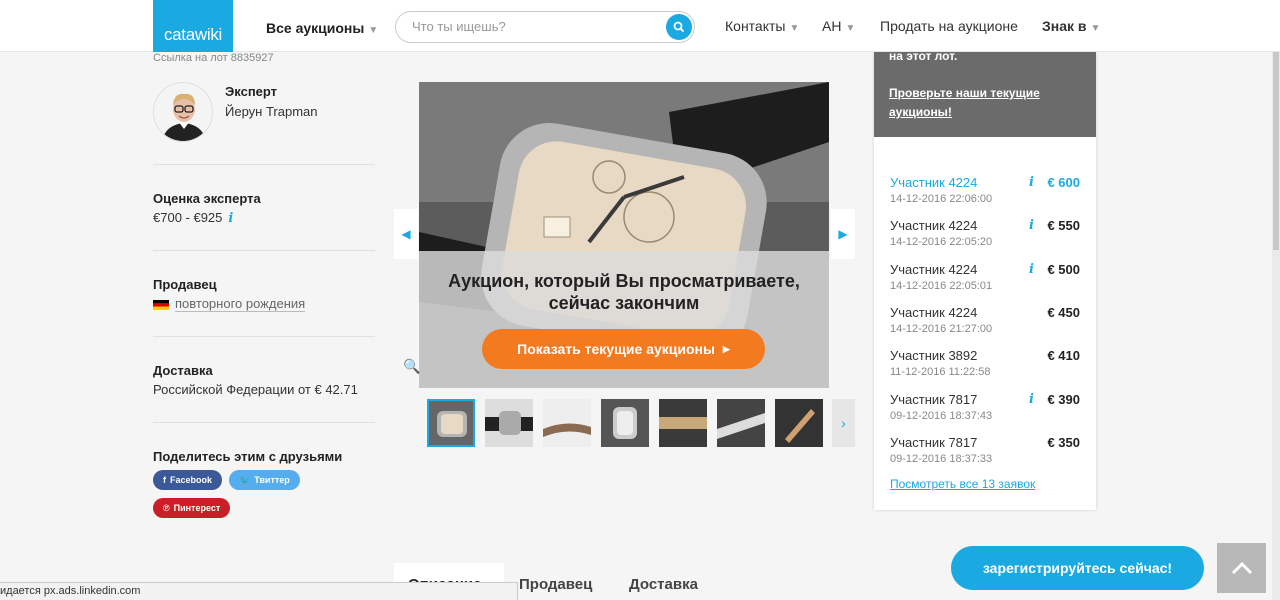 The height and width of the screenshot is (600, 1280). I want to click on seller-name-link: повторного рождения, so click(240, 304).